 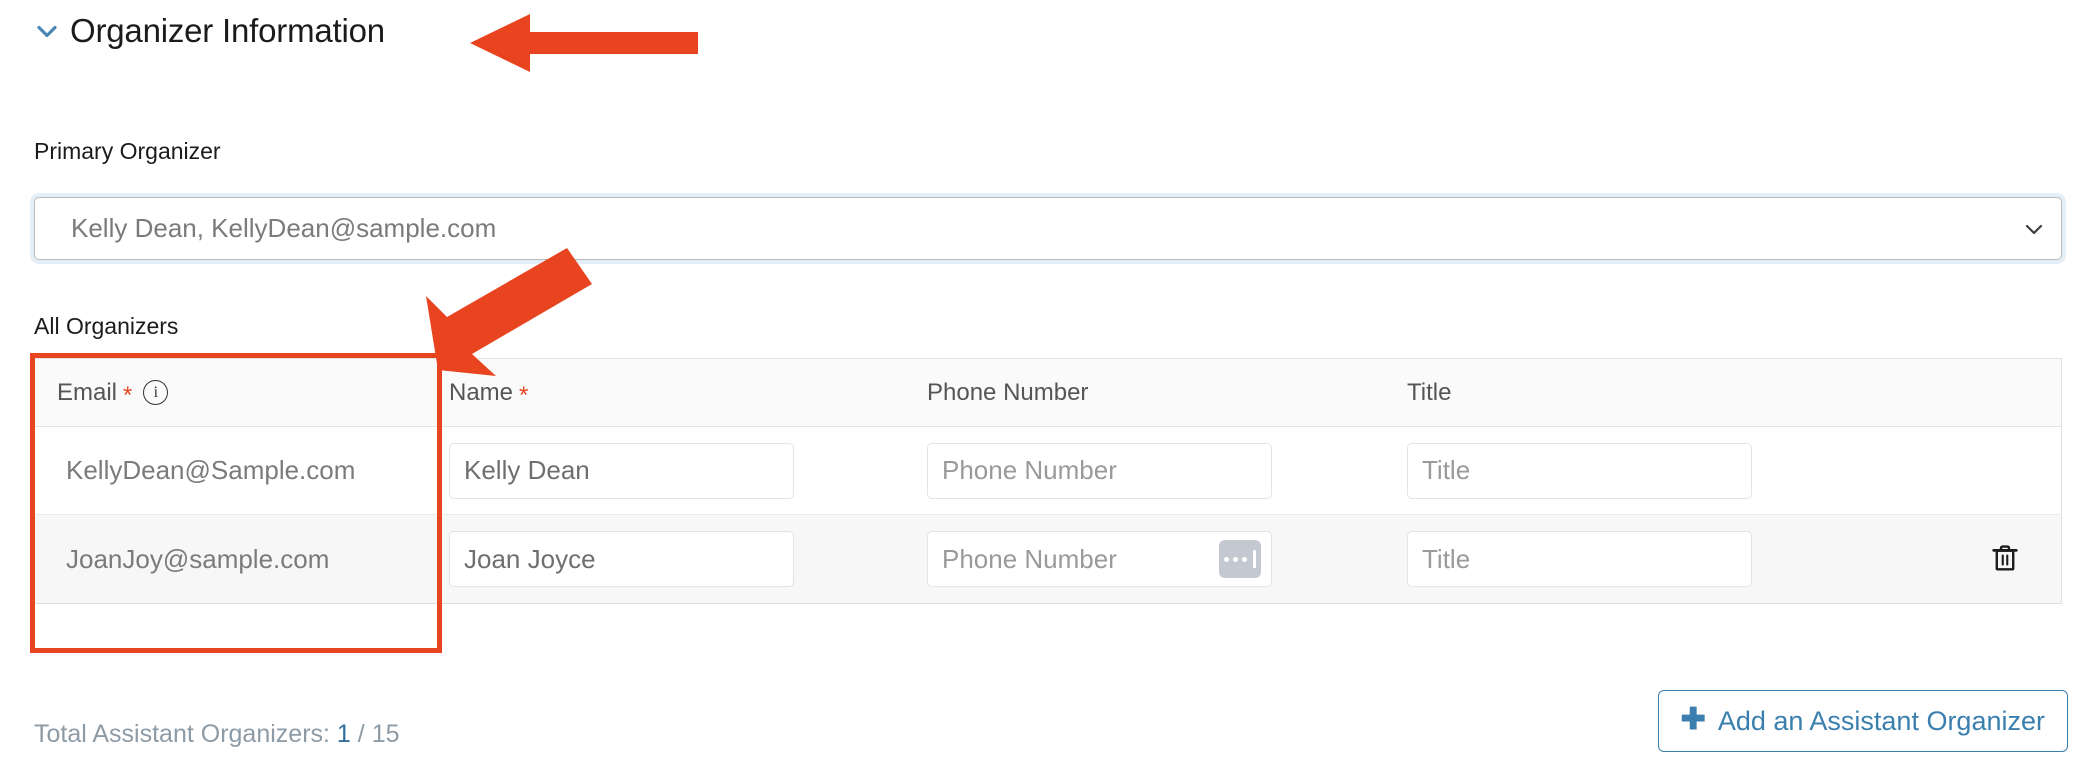 I want to click on all-organizers-label: All Organizers, so click(x=106, y=326).